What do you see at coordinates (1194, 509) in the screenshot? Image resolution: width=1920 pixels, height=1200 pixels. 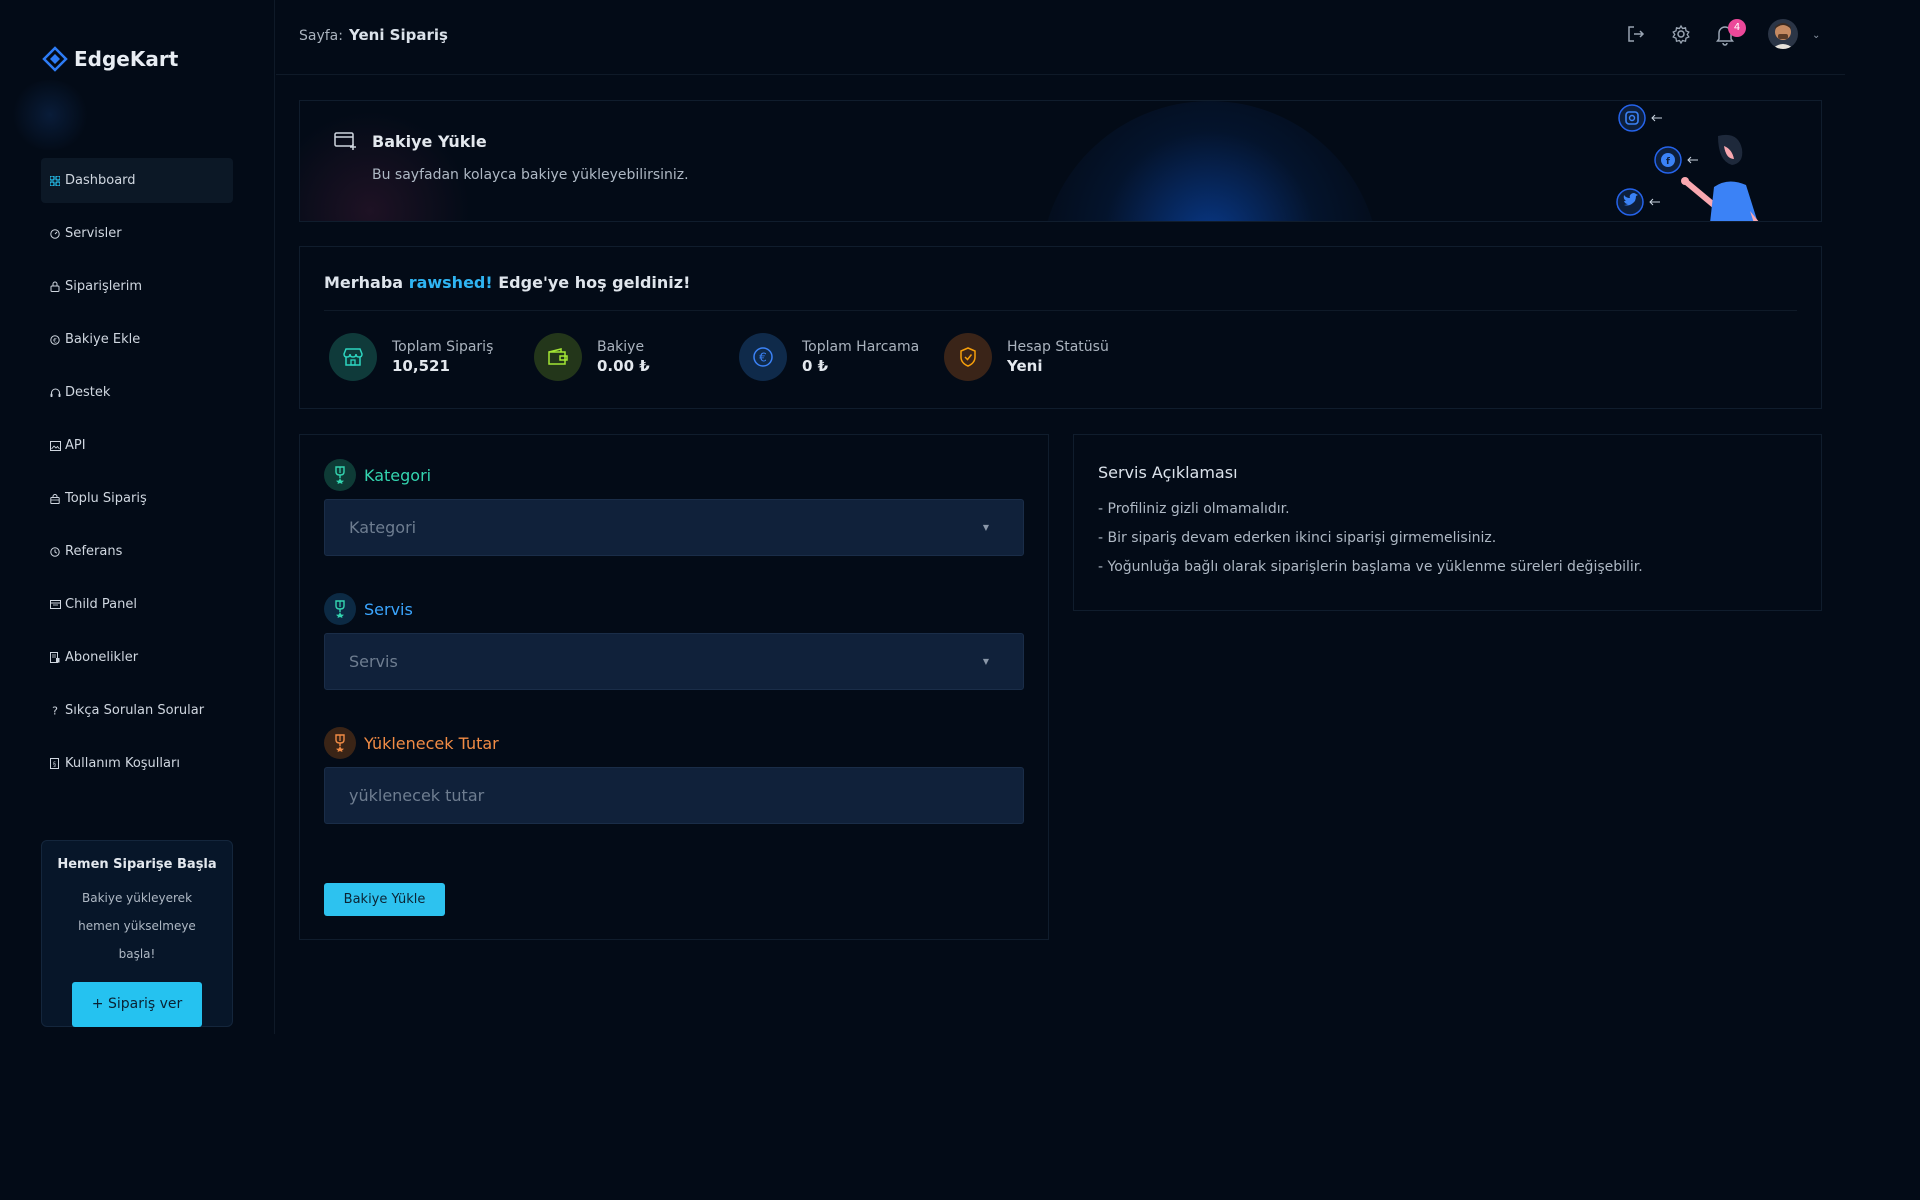 I see `description-line: - Profiliniz gizli olmamalıdır.` at bounding box center [1194, 509].